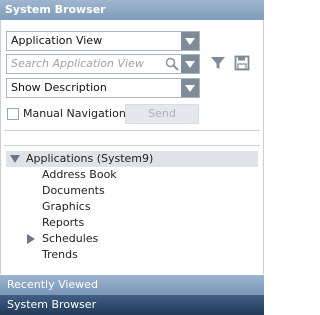  What do you see at coordinates (13, 114) in the screenshot?
I see `manual-navigation-checkbox` at bounding box center [13, 114].